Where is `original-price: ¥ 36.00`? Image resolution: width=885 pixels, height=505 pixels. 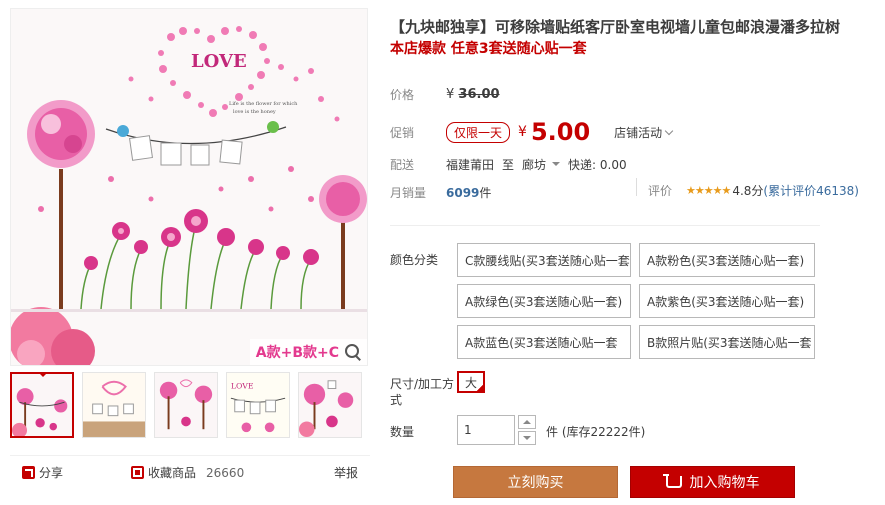
original-price: ¥ 36.00 is located at coordinates (473, 94).